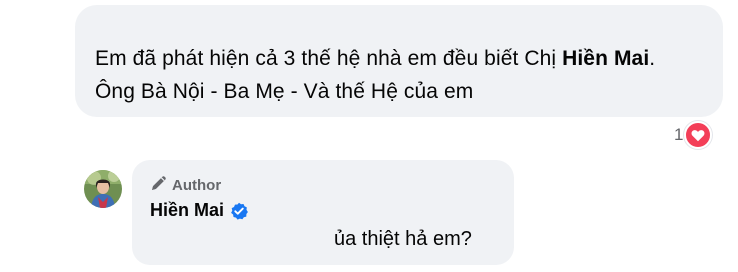 The width and height of the screenshot is (738, 272). Describe the element at coordinates (239, 211) in the screenshot. I see `verified-badge-icon` at that location.